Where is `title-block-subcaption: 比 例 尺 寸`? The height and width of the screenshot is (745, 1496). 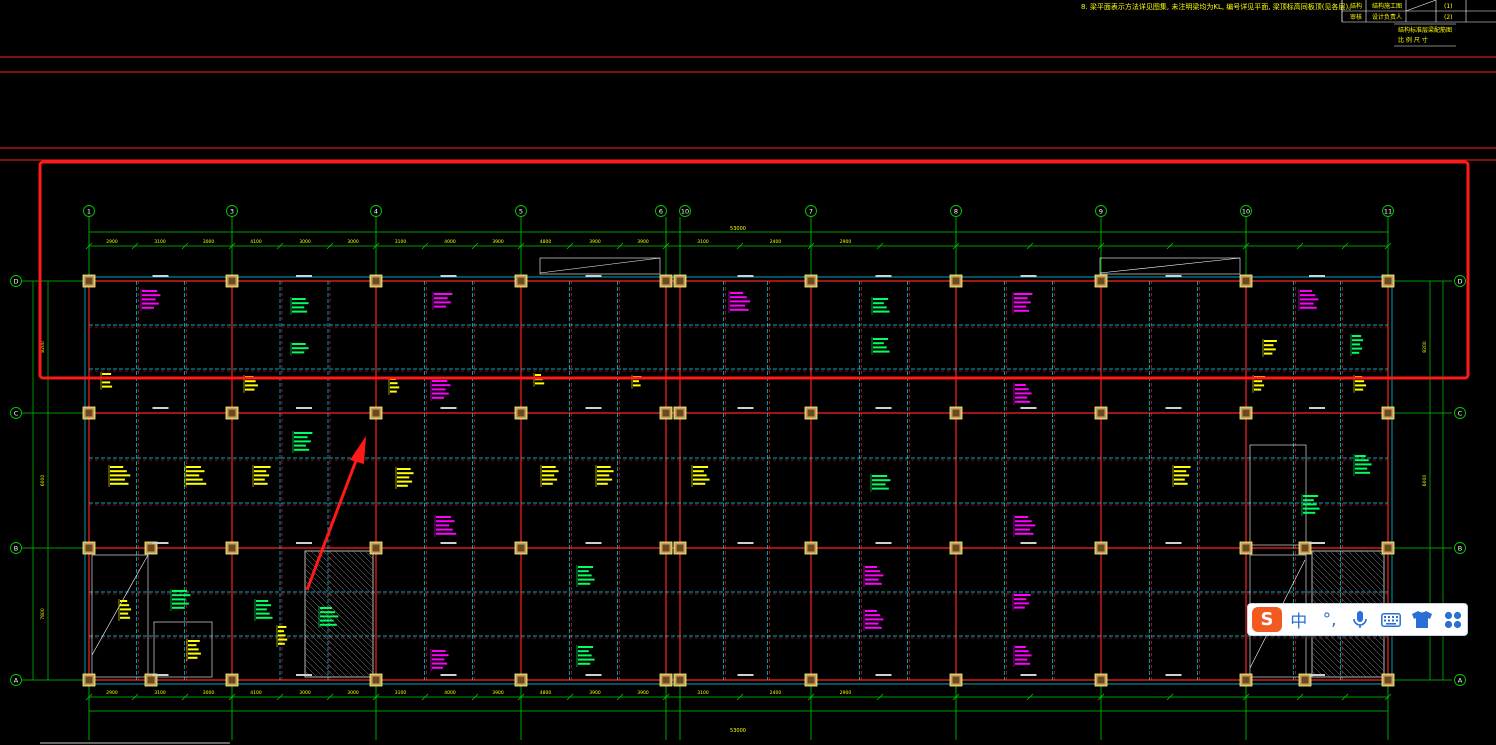
title-block-subcaption: 比 例 尺 寸 is located at coordinates (1413, 40).